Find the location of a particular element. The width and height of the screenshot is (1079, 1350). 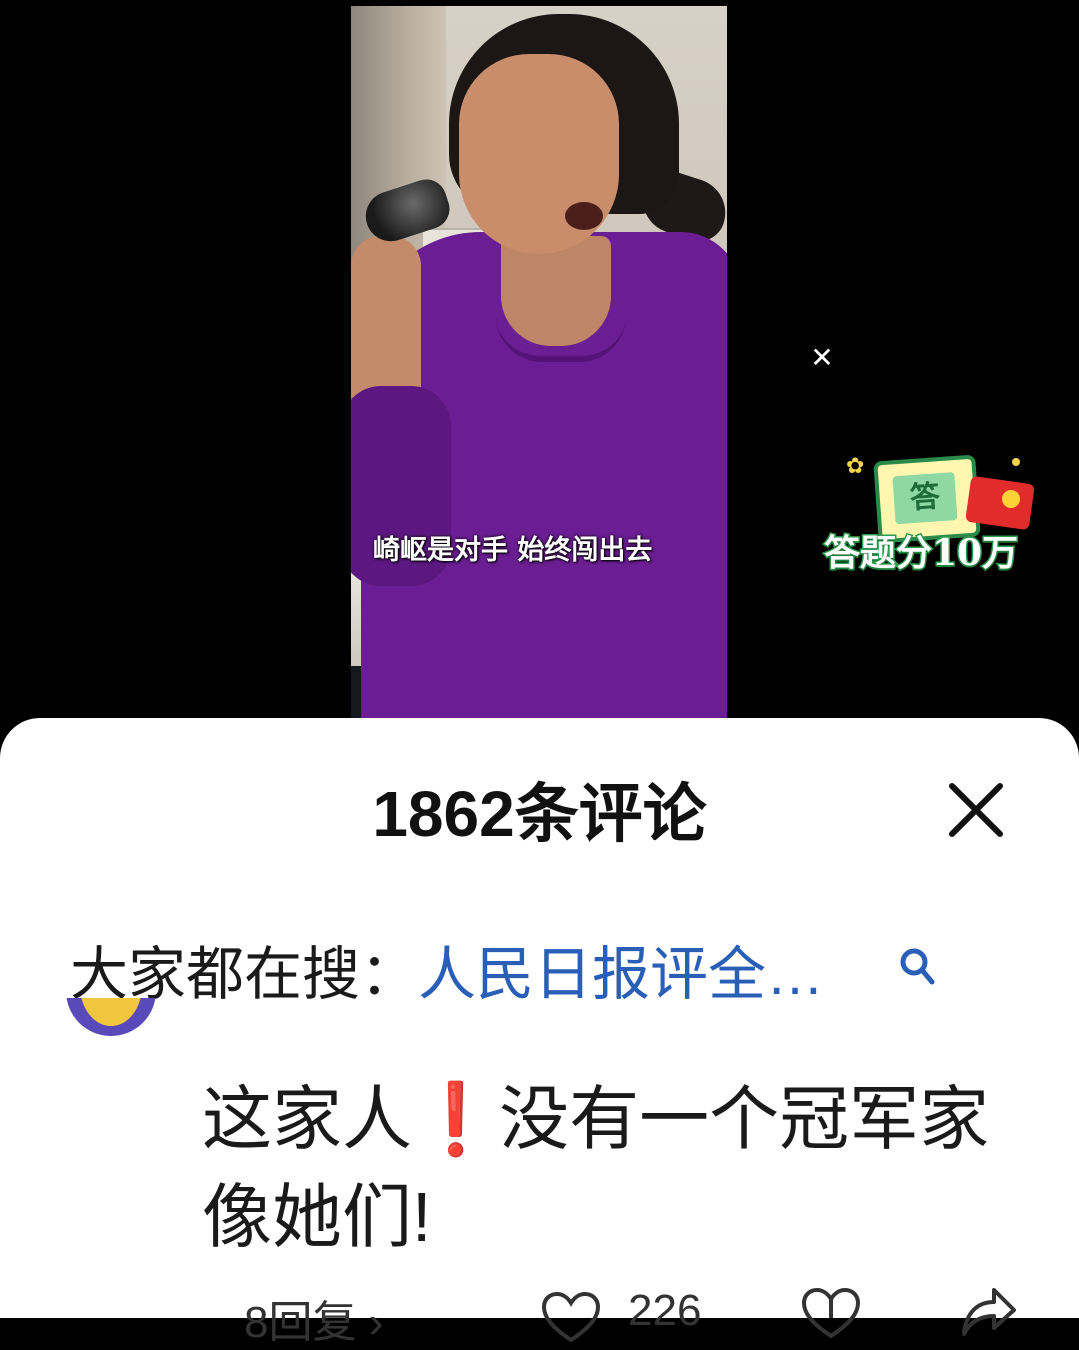

comment-actions: 8回复 › 226 is located at coordinates (539, 1312).